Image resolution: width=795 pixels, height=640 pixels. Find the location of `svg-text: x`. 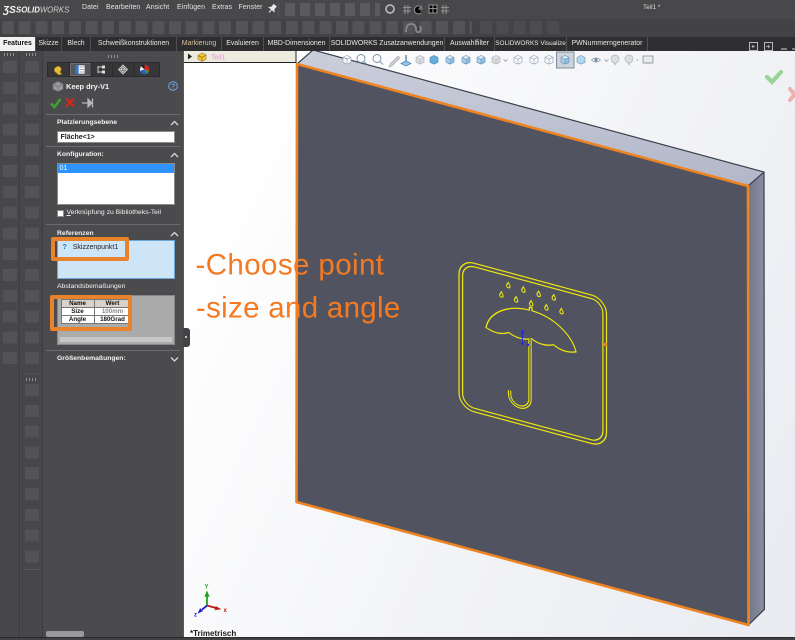

svg-text: x is located at coordinates (226, 611).